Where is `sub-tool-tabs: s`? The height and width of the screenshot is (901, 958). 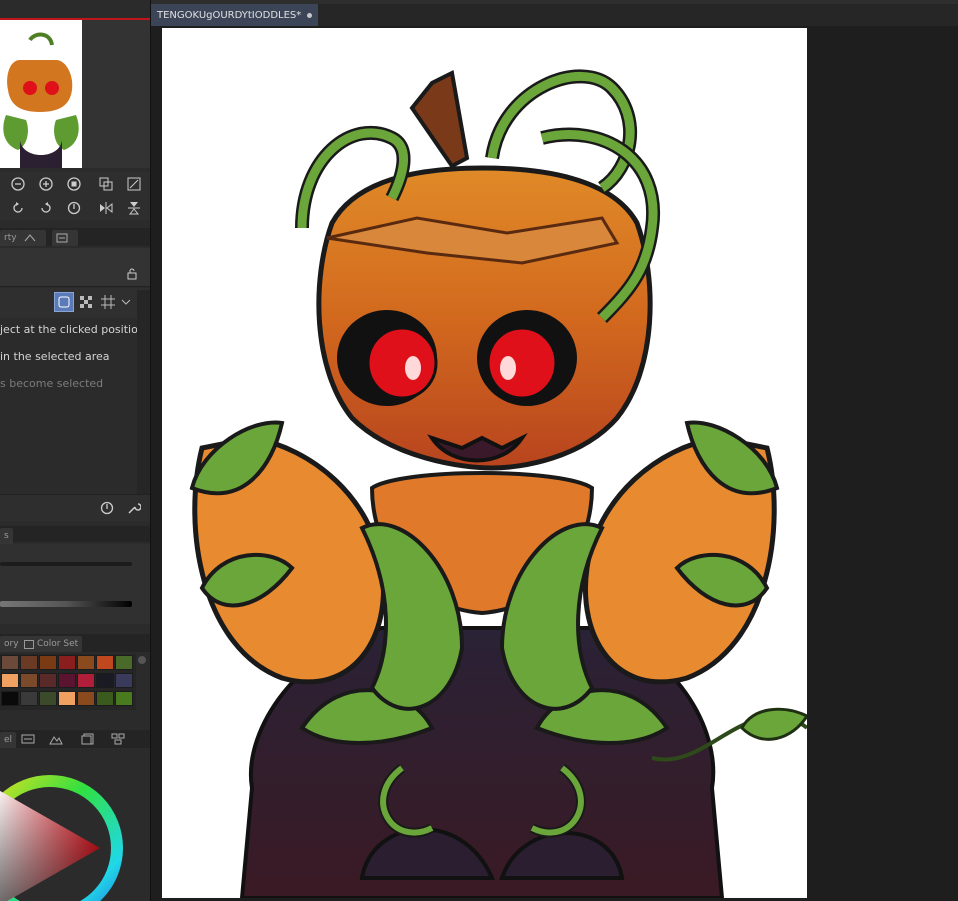
sub-tool-tabs: s is located at coordinates (75, 535).